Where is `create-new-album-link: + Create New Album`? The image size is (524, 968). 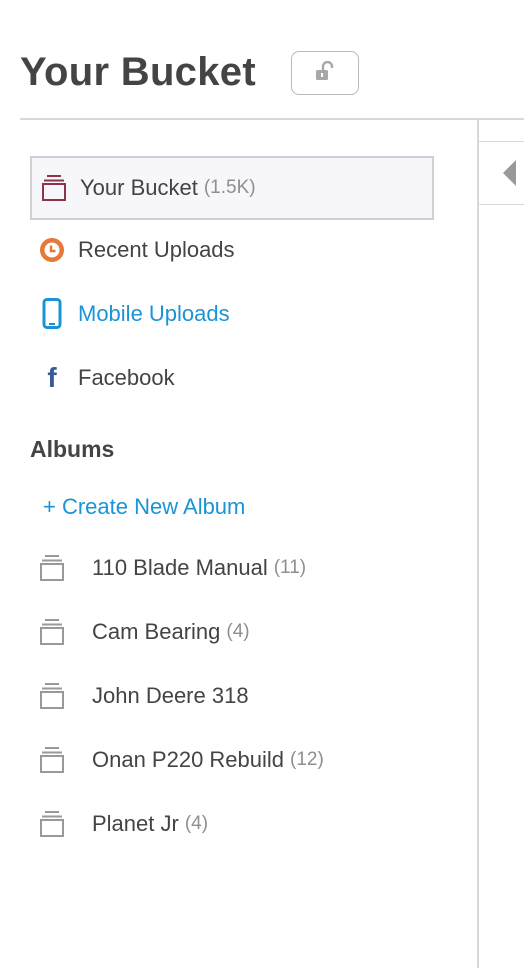
create-new-album-link: + Create New Album is located at coordinates (144, 507).